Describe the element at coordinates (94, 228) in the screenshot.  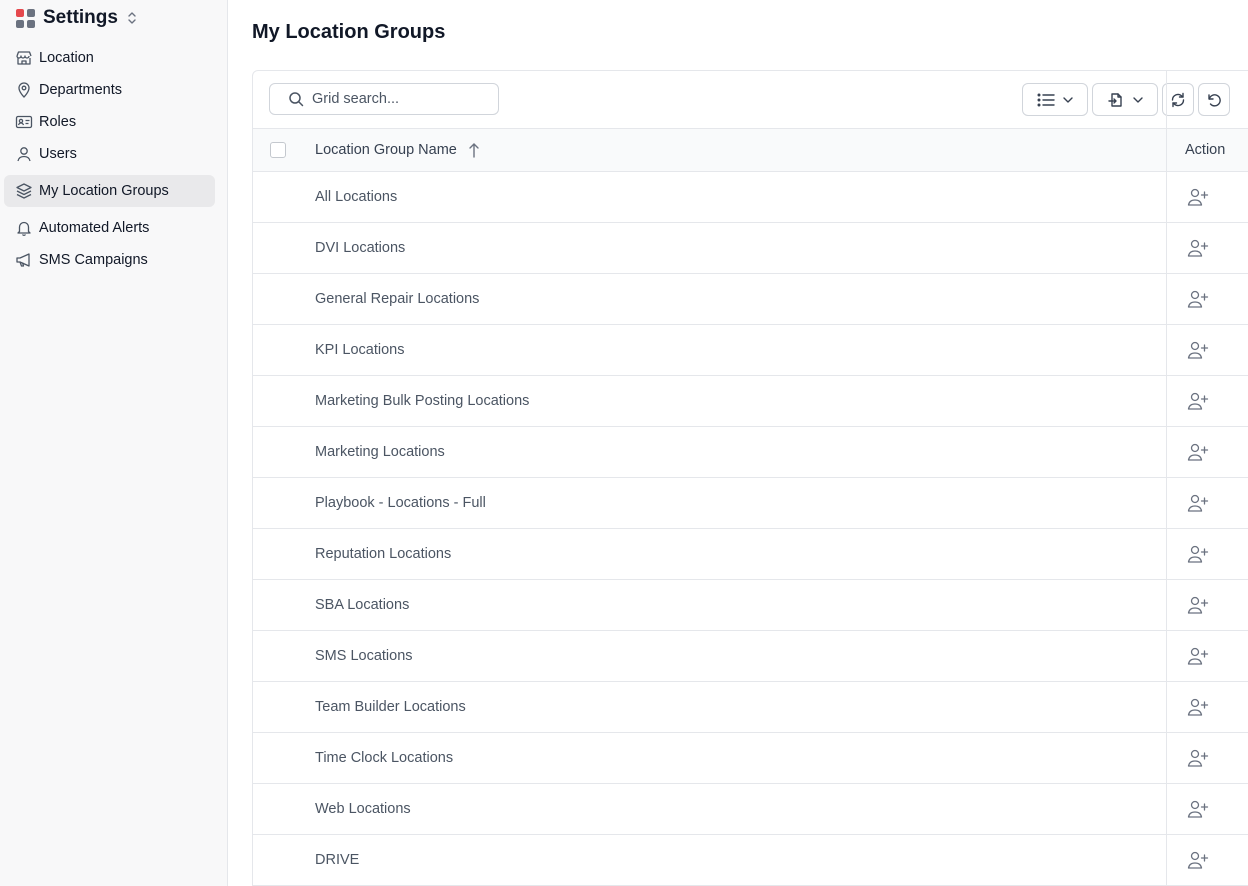
I see `sidebar-item-label: Automated Alerts` at that location.